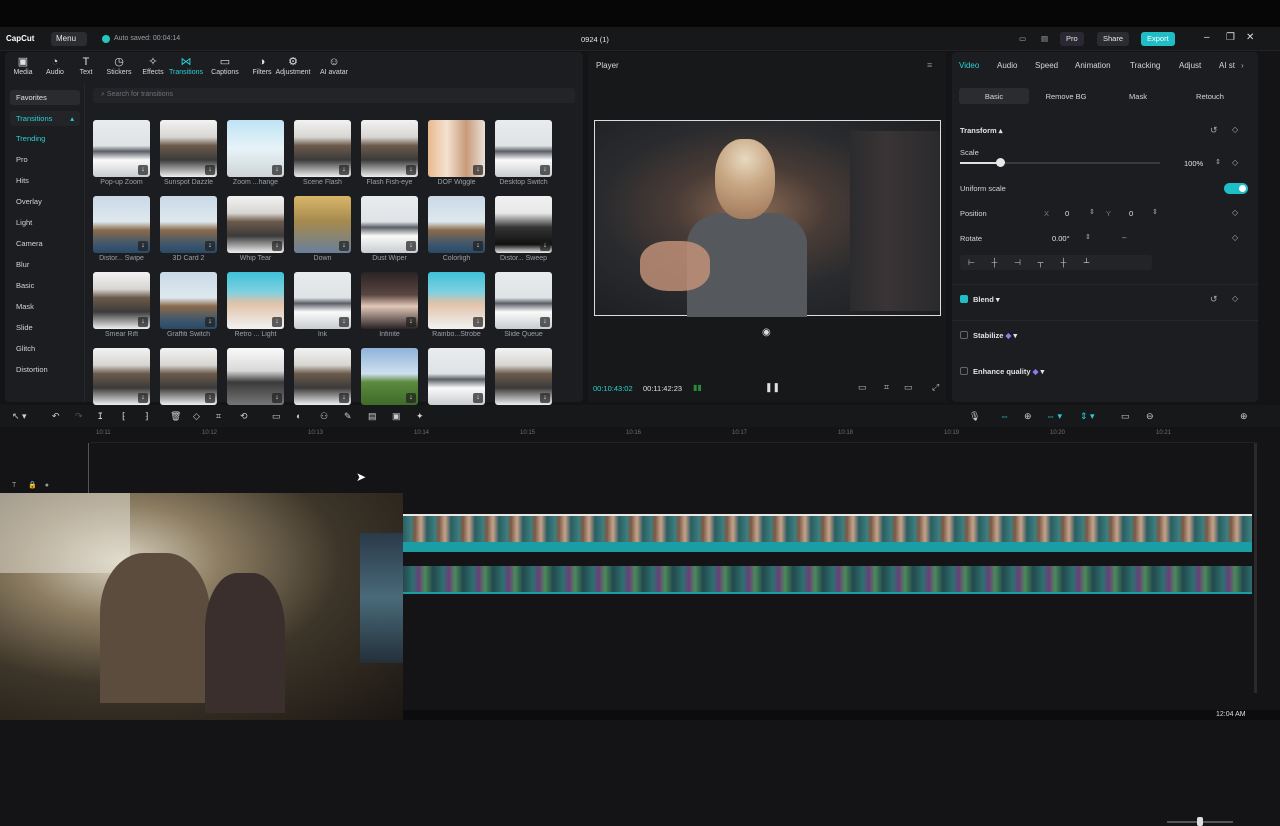 The image size is (1280, 826). Describe the element at coordinates (153, 66) in the screenshot. I see `tool-effects: ✧ Effects` at that location.